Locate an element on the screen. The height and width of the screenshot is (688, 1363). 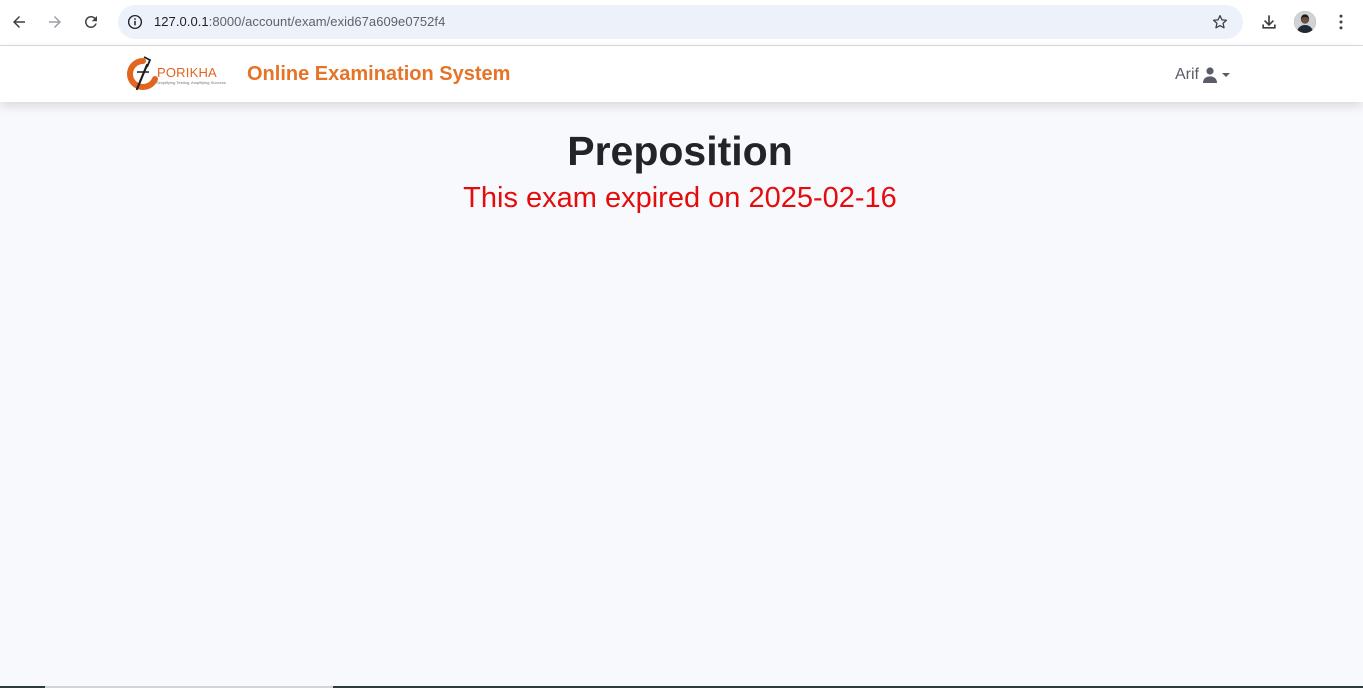
url-host: 127.0.0.1 is located at coordinates (181, 21).